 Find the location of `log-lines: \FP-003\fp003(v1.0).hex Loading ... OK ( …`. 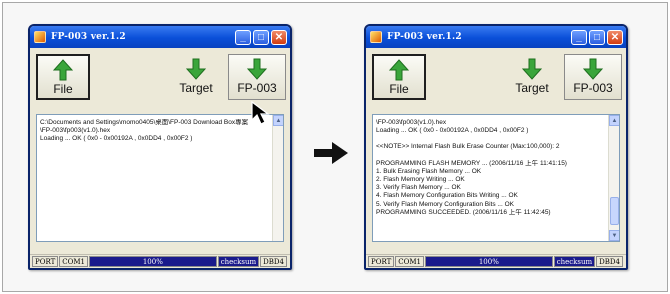

log-lines: \FP-003\fp003(v1.0).hex Loading ... OK ( … is located at coordinates (491, 168).